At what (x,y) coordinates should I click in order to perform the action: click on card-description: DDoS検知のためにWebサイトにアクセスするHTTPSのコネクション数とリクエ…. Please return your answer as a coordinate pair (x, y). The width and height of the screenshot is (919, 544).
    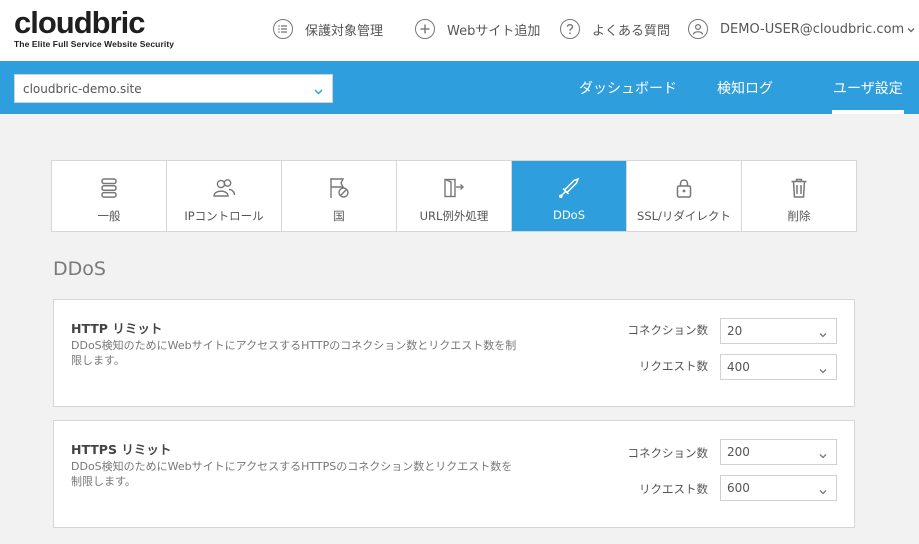
    Looking at the image, I should click on (292, 474).